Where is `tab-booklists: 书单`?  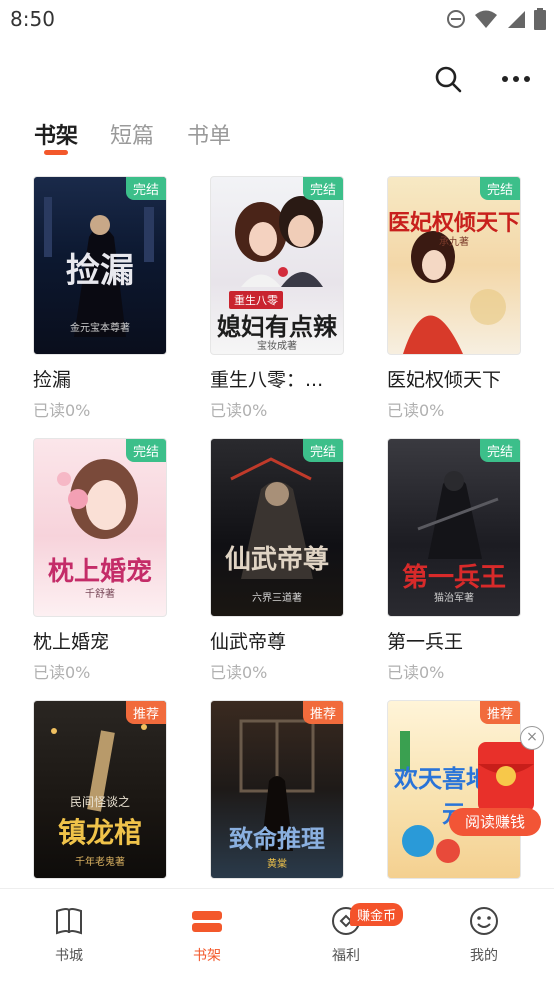
tab-booklists: 书单 is located at coordinates (209, 134).